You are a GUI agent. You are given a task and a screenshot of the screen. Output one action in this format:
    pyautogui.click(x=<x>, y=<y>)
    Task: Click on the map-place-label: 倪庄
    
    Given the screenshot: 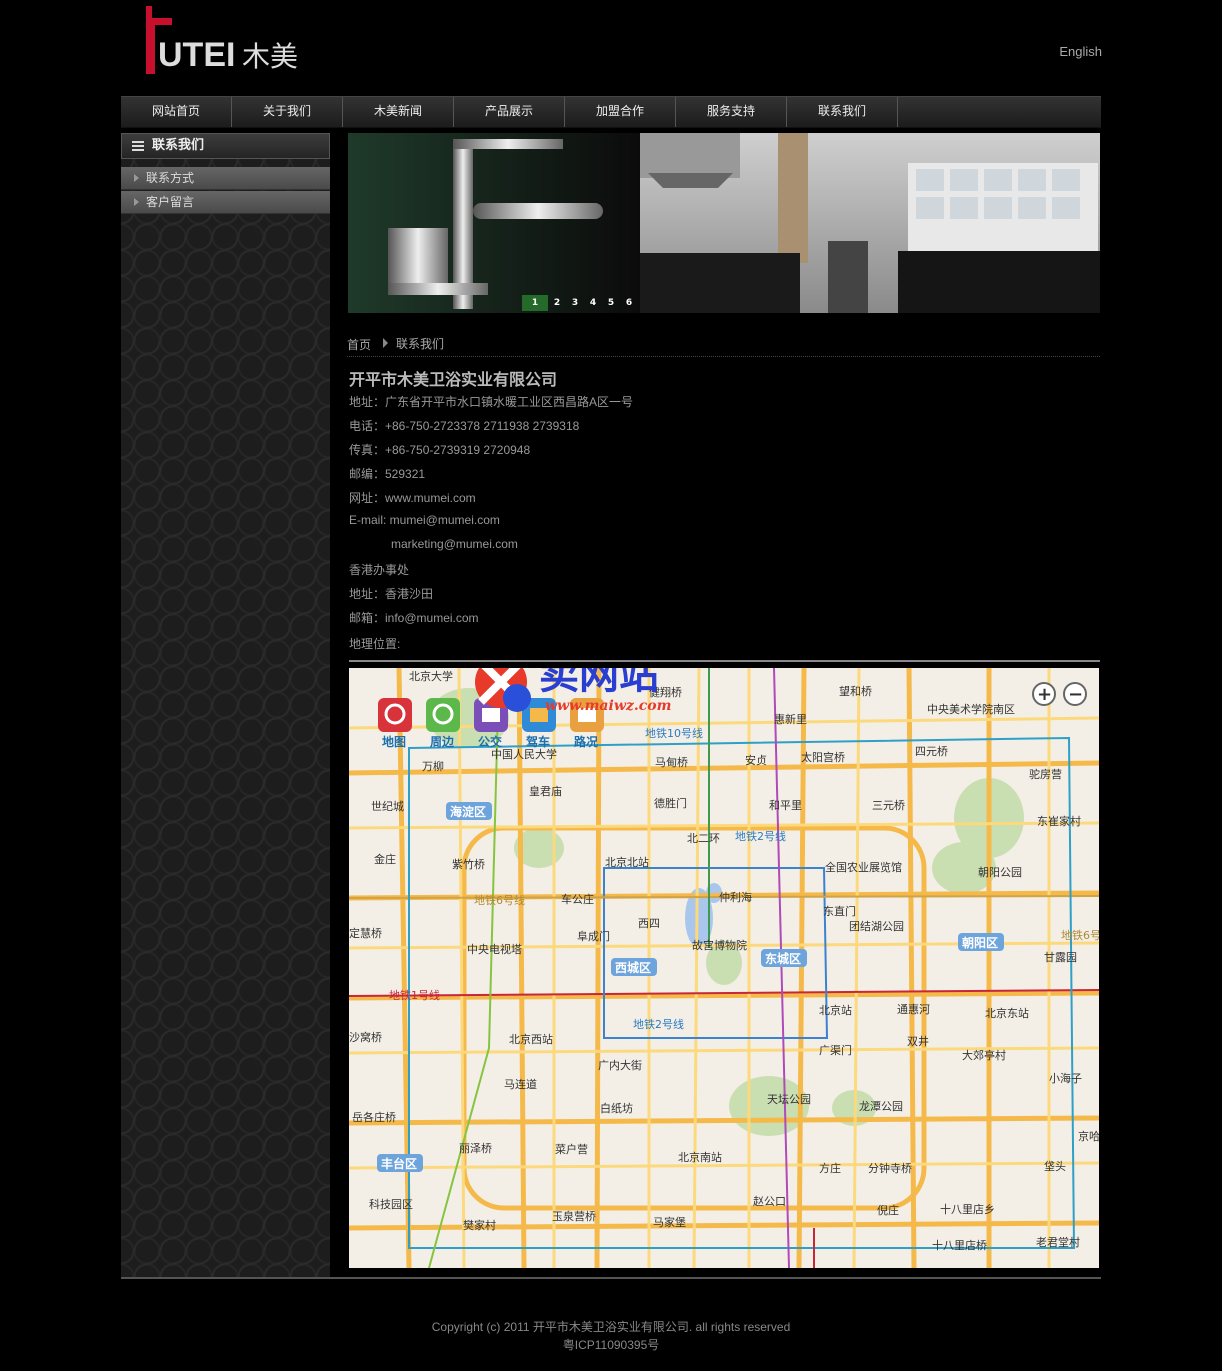 What is the action you would take?
    pyautogui.click(x=888, y=1210)
    